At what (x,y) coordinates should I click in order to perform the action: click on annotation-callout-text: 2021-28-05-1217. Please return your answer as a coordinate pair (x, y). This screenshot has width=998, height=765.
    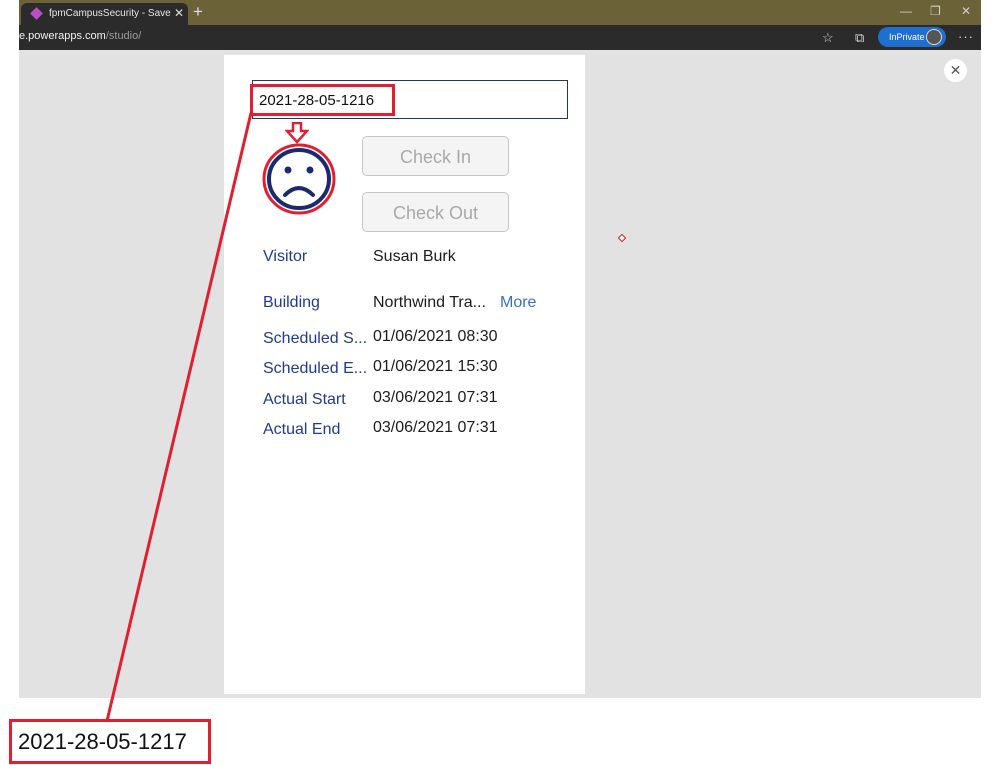
    Looking at the image, I should click on (102, 741).